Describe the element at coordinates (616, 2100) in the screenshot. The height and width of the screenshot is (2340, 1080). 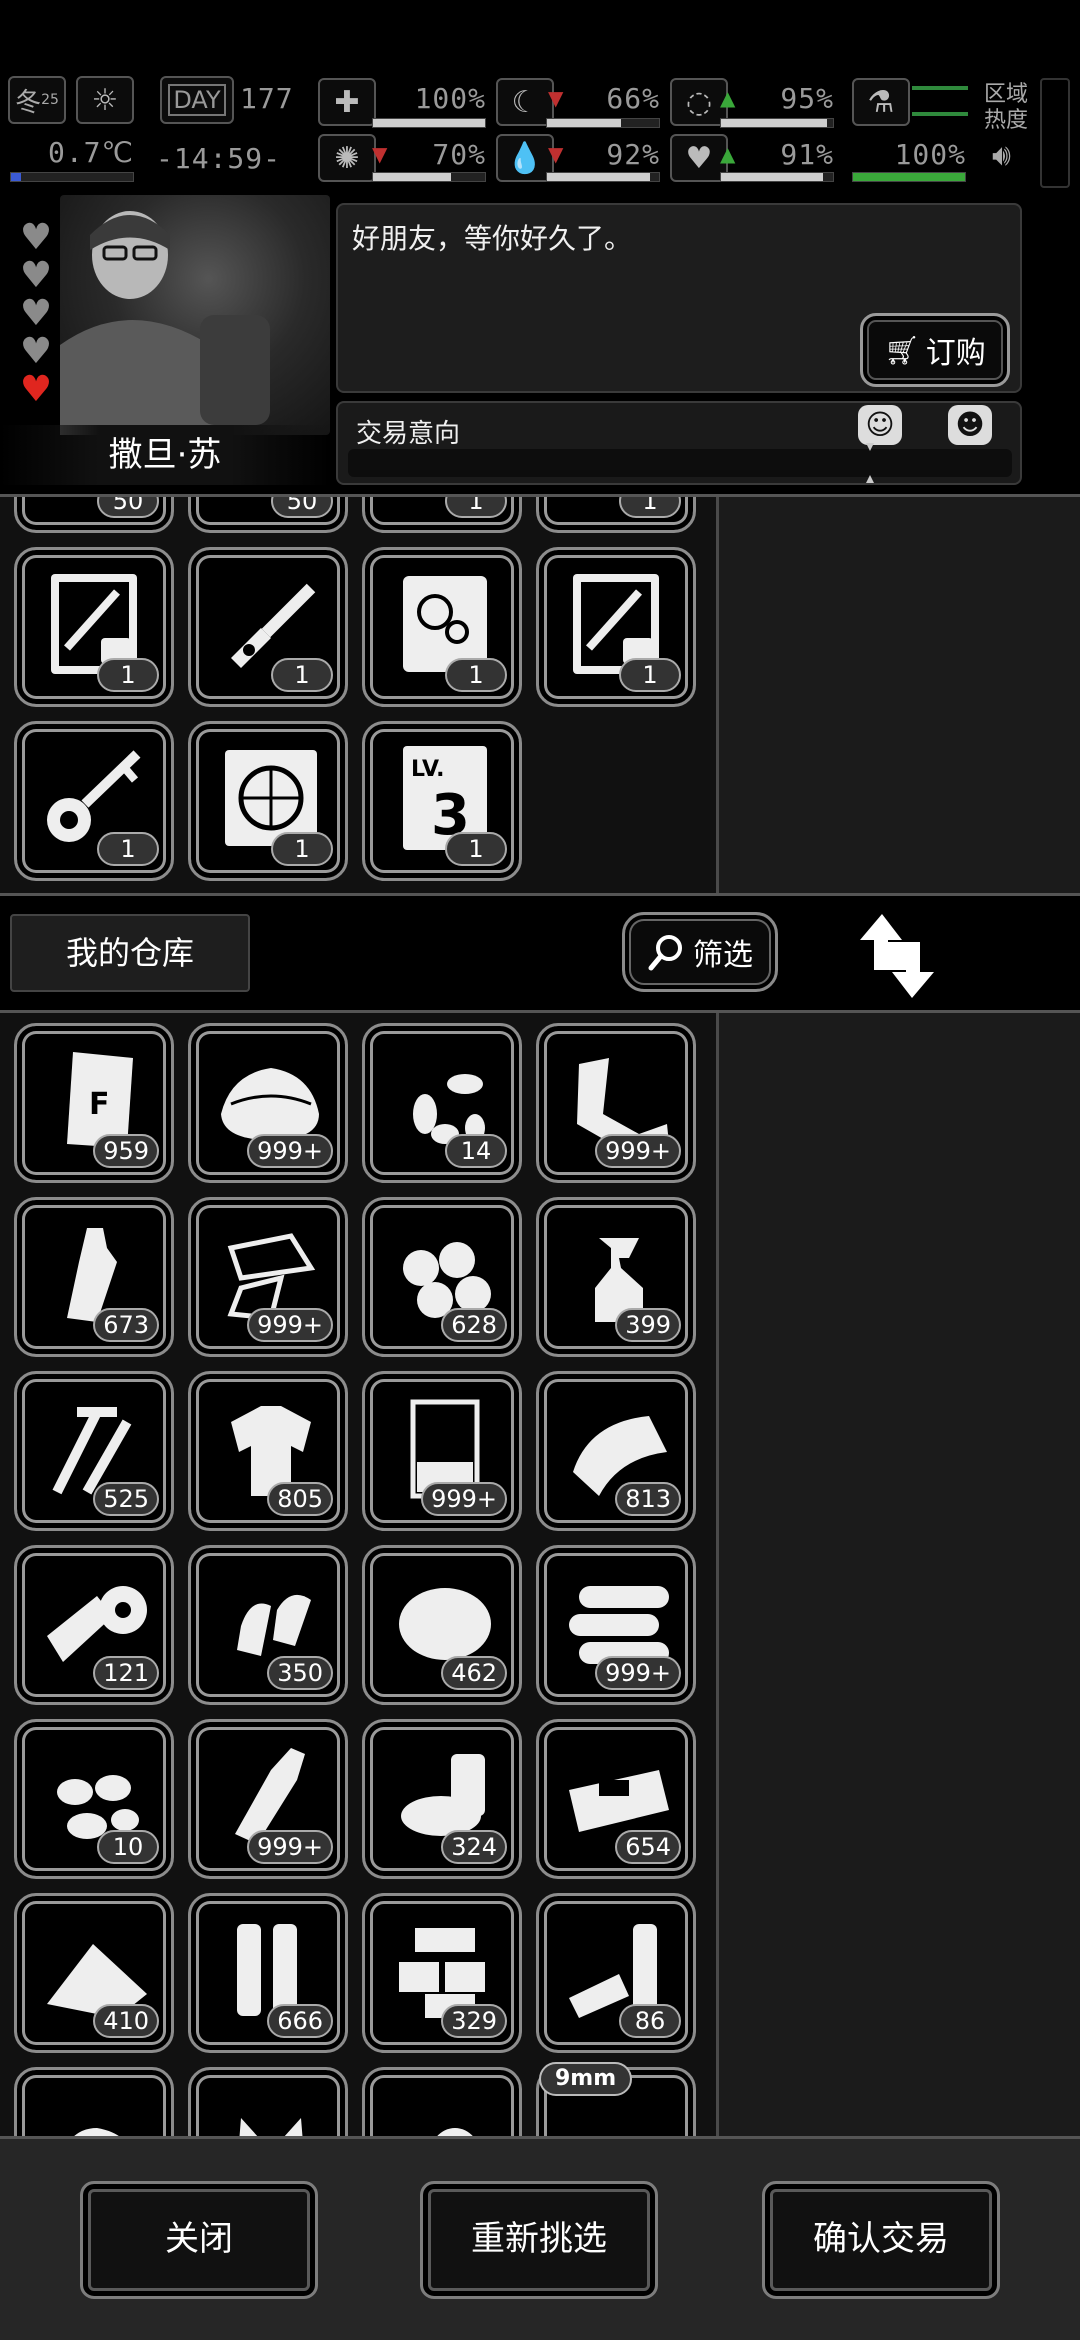
I see `warehouse-item-slot: 9mm` at that location.